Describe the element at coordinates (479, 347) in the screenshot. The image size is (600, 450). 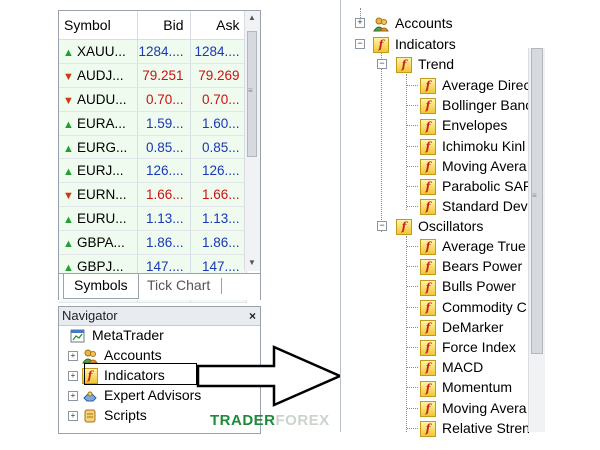
I see `tree-label: Force Index` at that location.